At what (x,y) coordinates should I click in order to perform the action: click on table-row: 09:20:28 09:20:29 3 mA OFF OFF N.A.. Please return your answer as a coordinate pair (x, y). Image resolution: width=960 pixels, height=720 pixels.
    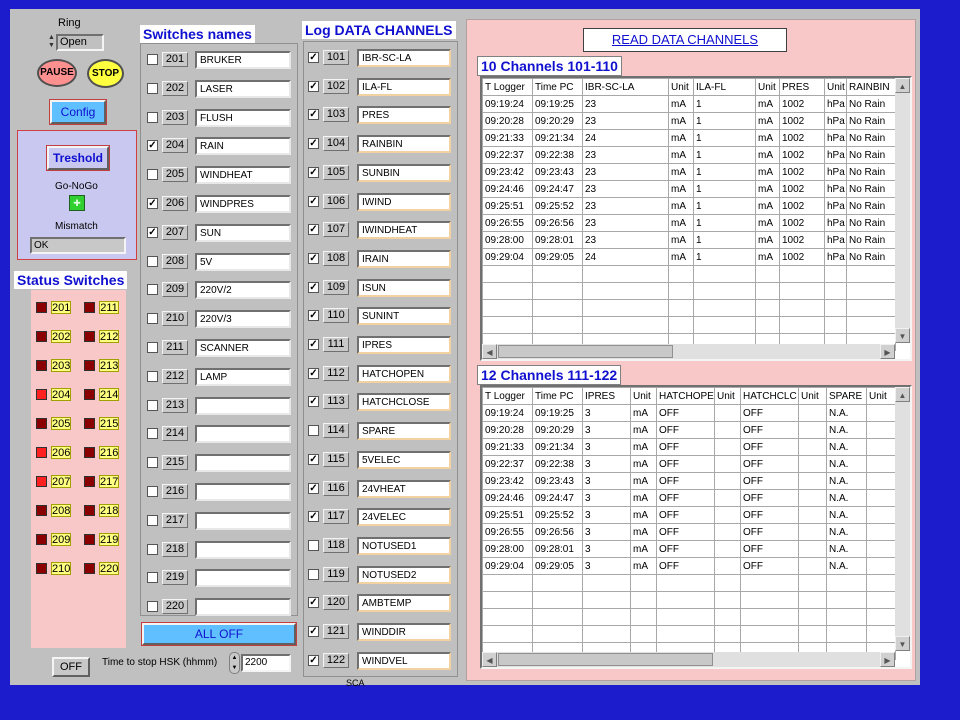
    Looking at the image, I should click on (689, 430).